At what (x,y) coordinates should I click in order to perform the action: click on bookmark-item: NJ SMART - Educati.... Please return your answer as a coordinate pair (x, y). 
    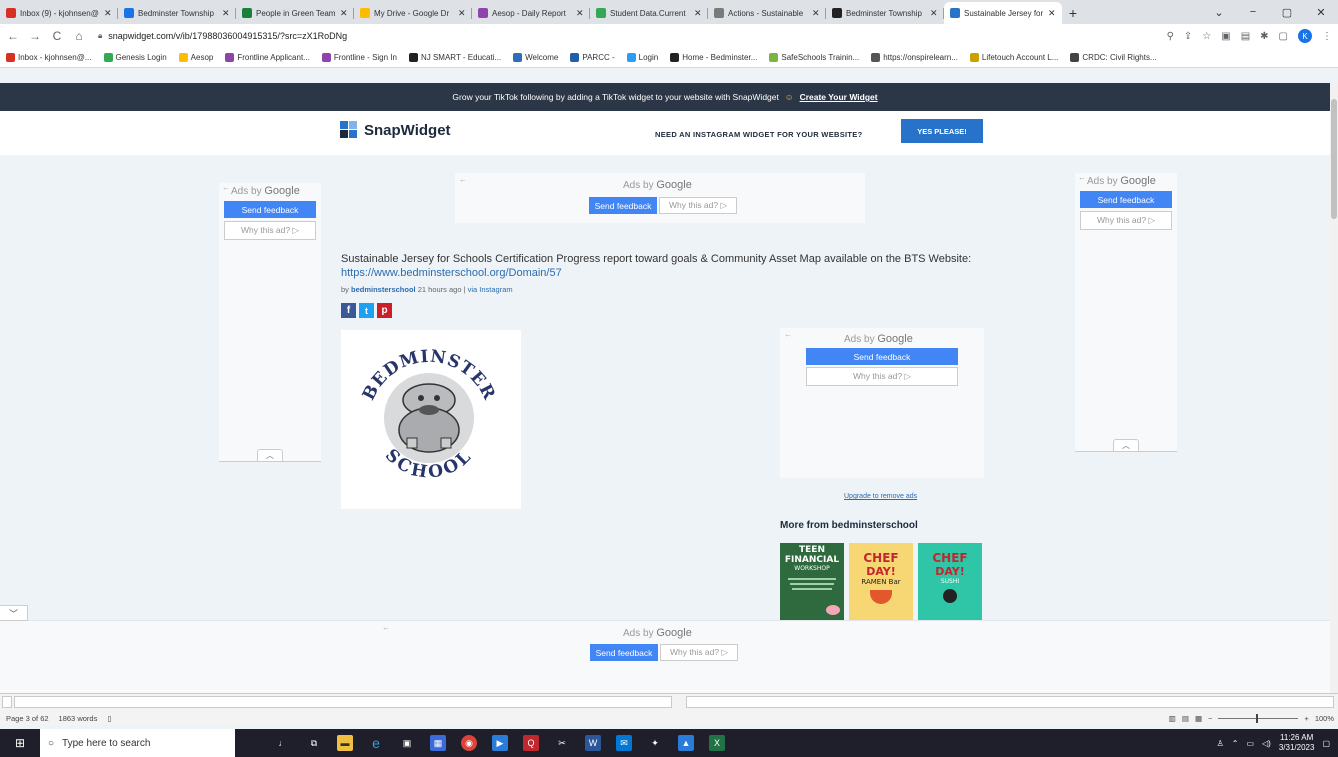
    Looking at the image, I should click on (454, 57).